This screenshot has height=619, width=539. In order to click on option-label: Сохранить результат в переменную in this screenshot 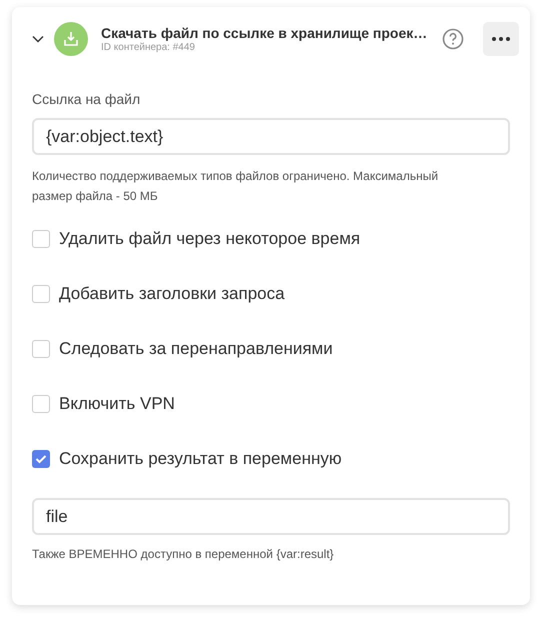, I will do `click(200, 458)`.